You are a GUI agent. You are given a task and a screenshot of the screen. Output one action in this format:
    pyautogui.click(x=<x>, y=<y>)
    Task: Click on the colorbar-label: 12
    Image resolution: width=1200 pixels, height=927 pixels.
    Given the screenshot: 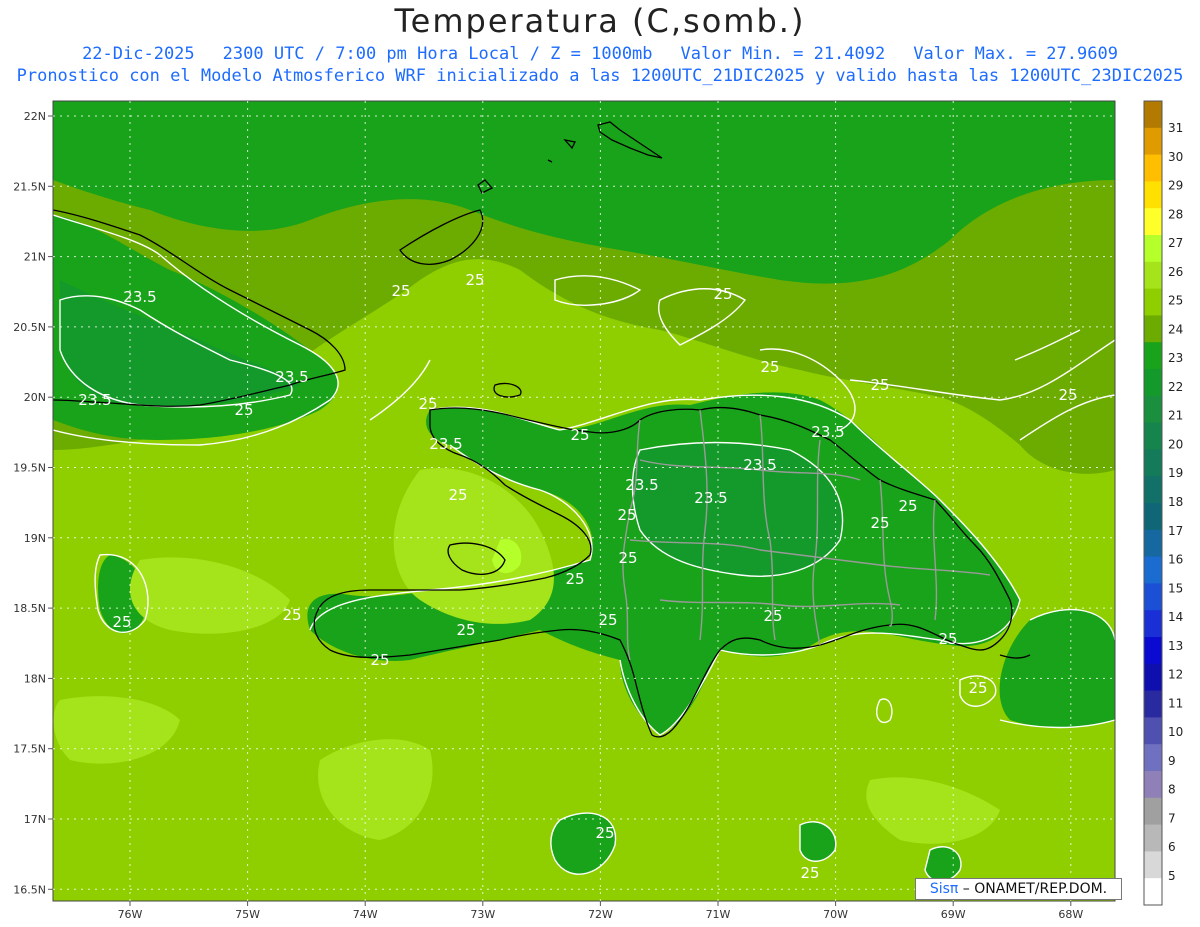 What is the action you would take?
    pyautogui.click(x=1175, y=675)
    